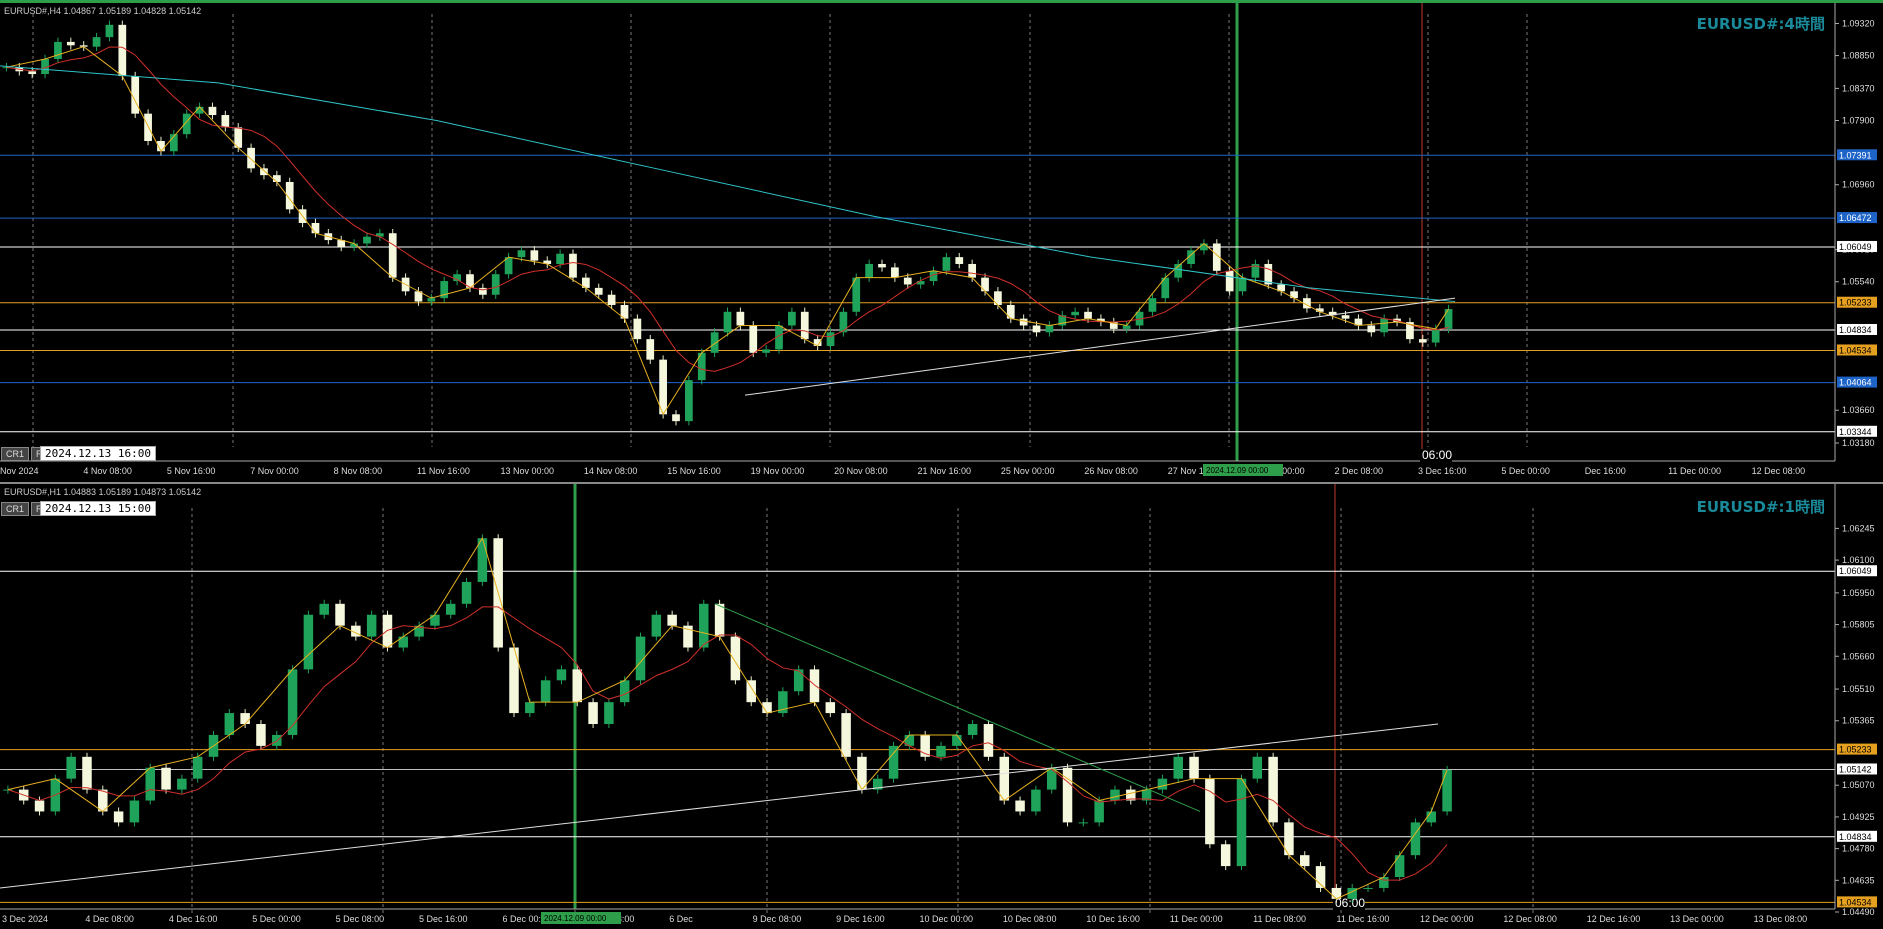 The height and width of the screenshot is (929, 1883). What do you see at coordinates (1855, 330) in the screenshot?
I see `price-level-label: 1.04834` at bounding box center [1855, 330].